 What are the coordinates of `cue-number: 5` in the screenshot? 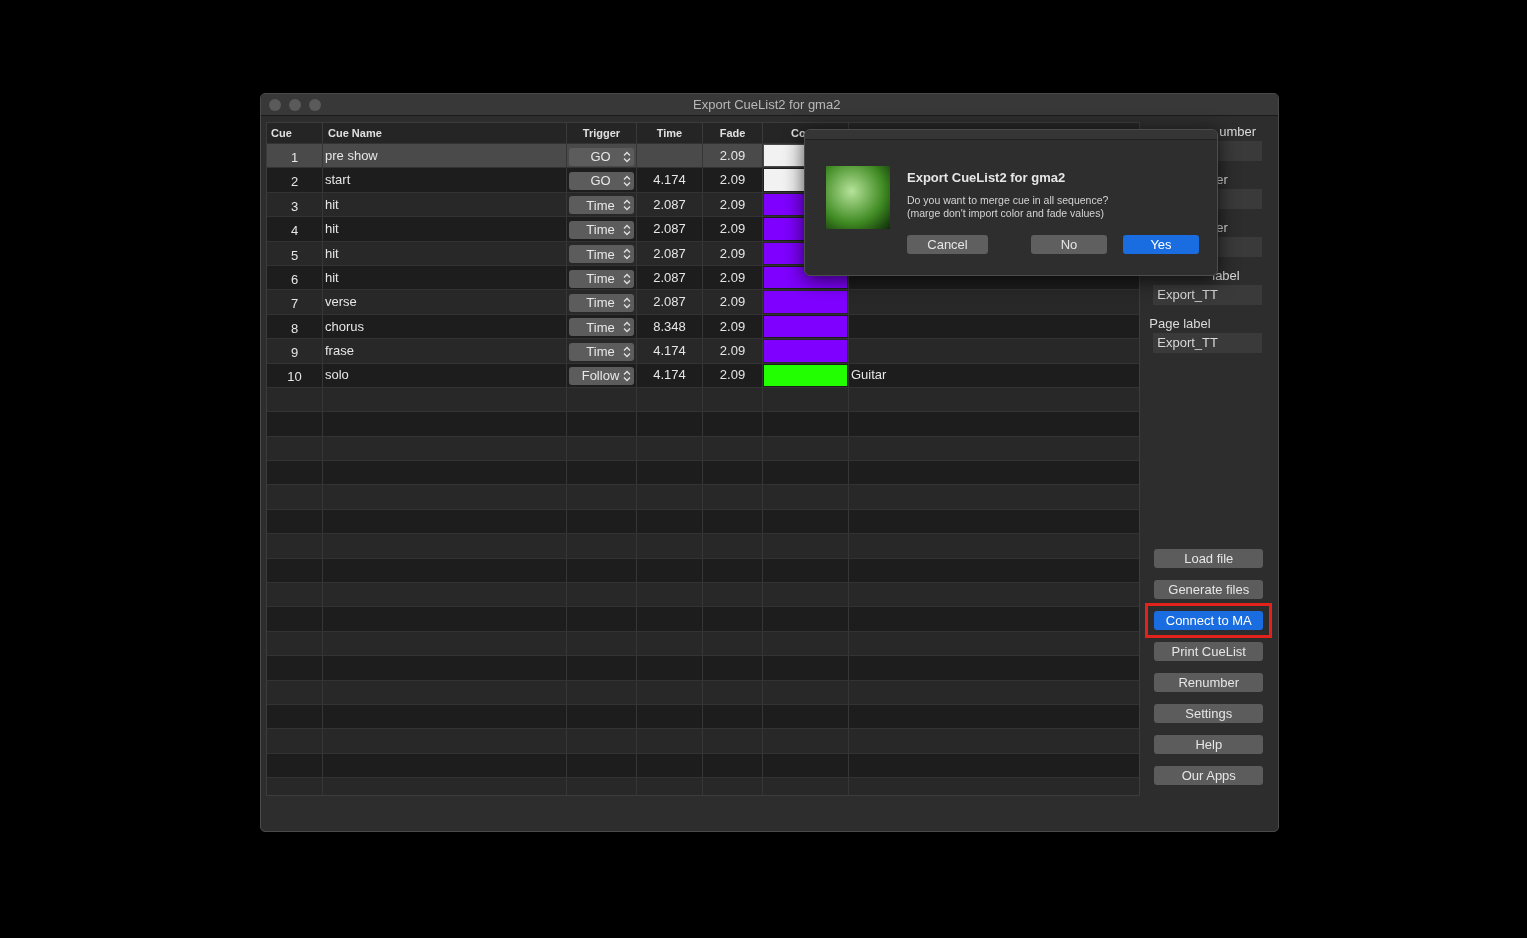 It's located at (294, 255).